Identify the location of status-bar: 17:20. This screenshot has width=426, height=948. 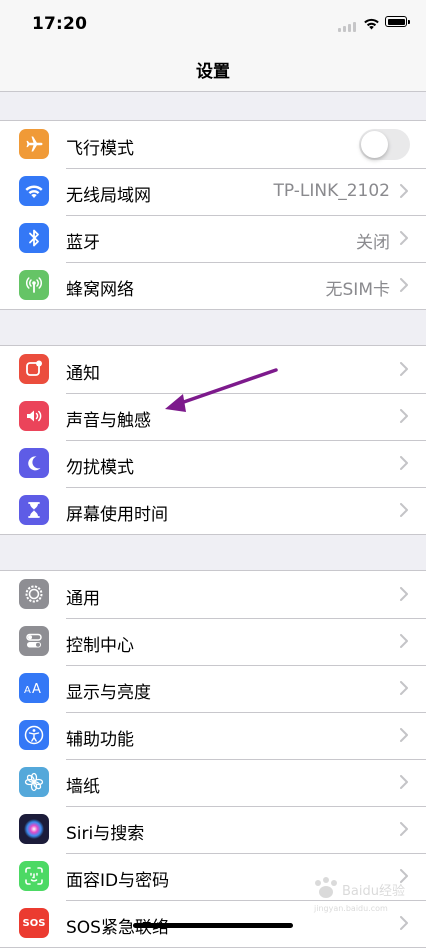
(213, 23).